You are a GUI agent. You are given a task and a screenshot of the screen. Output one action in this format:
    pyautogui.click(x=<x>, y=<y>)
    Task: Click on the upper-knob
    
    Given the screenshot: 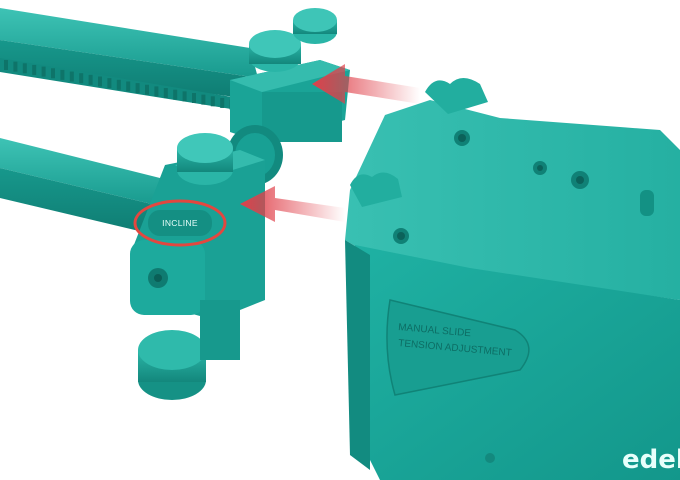 What is the action you would take?
    pyautogui.click(x=275, y=51)
    